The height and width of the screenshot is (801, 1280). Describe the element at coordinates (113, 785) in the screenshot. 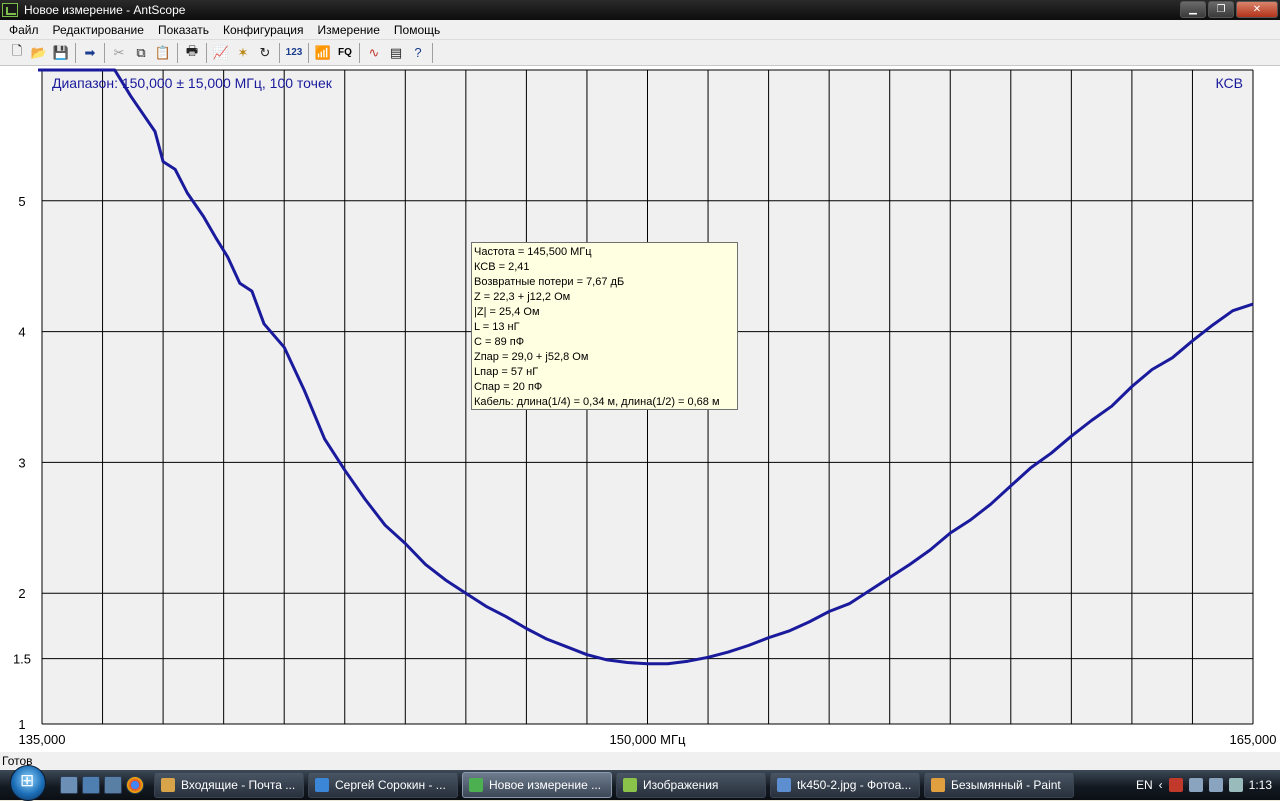

I see `monitor-icon` at that location.